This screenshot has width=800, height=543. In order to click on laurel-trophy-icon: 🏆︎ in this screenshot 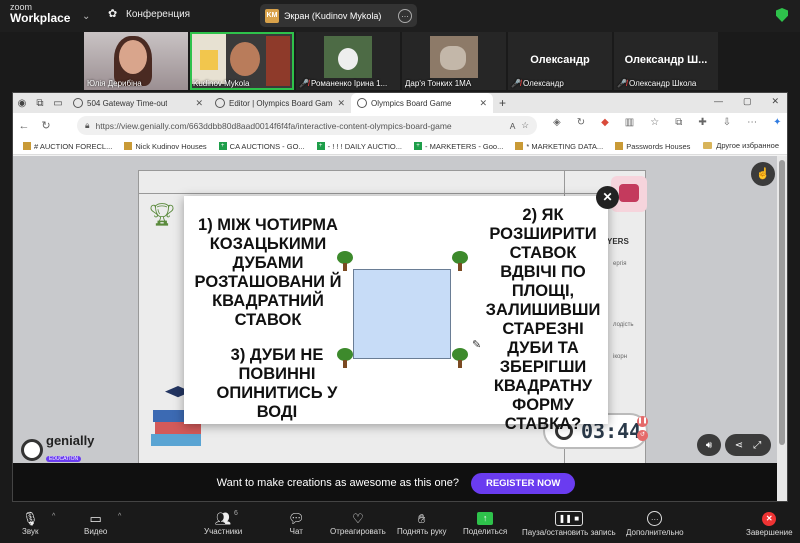, I will do `click(162, 214)`.